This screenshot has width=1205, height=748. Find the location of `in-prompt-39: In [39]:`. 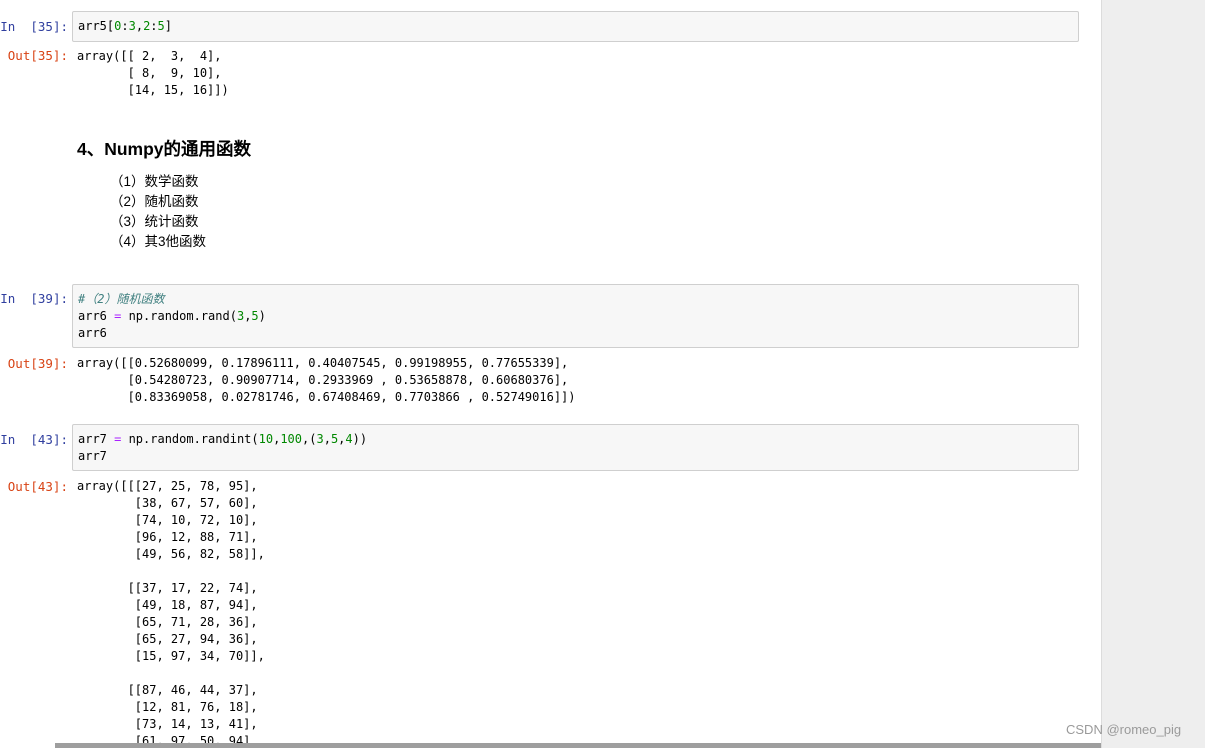

in-prompt-39: In [39]: is located at coordinates (34, 298).